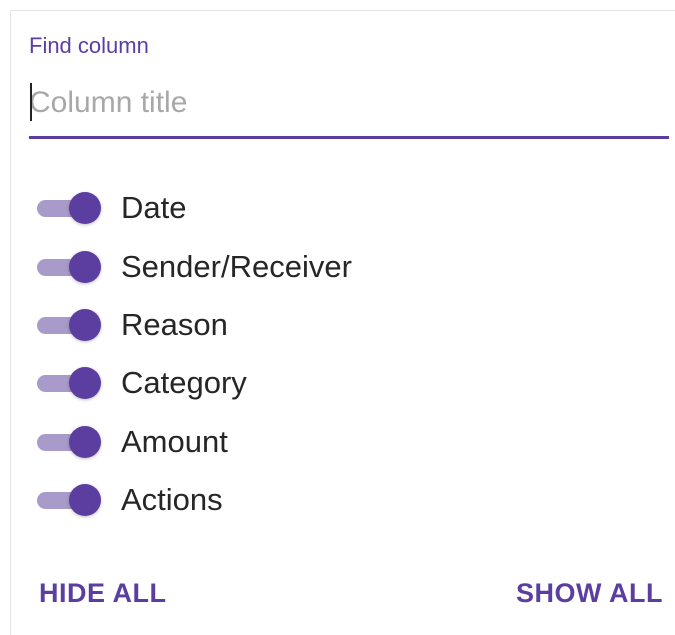 This screenshot has height=635, width=675. Describe the element at coordinates (172, 500) in the screenshot. I see `column-label: Actions` at that location.